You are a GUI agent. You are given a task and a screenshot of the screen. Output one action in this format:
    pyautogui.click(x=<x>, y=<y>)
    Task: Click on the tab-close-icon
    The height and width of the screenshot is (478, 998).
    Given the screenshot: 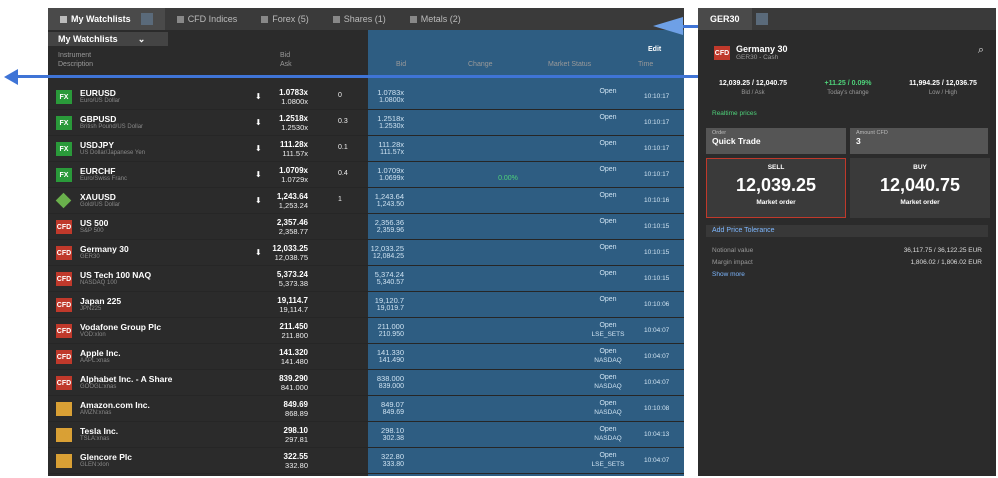 What is the action you would take?
    pyautogui.click(x=146, y=19)
    